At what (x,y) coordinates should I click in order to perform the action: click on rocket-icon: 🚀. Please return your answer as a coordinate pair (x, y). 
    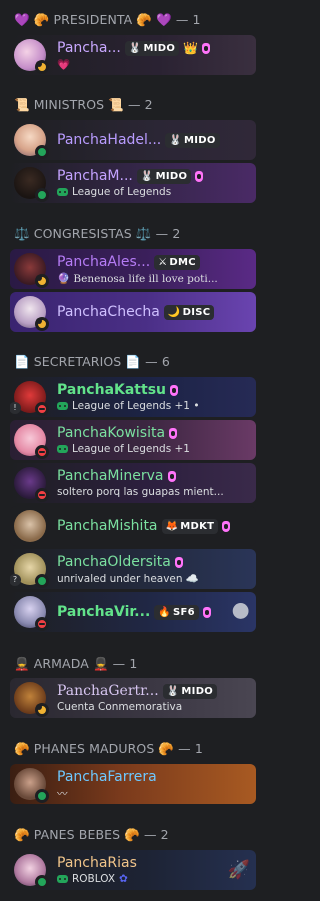
    Looking at the image, I should click on (238, 870).